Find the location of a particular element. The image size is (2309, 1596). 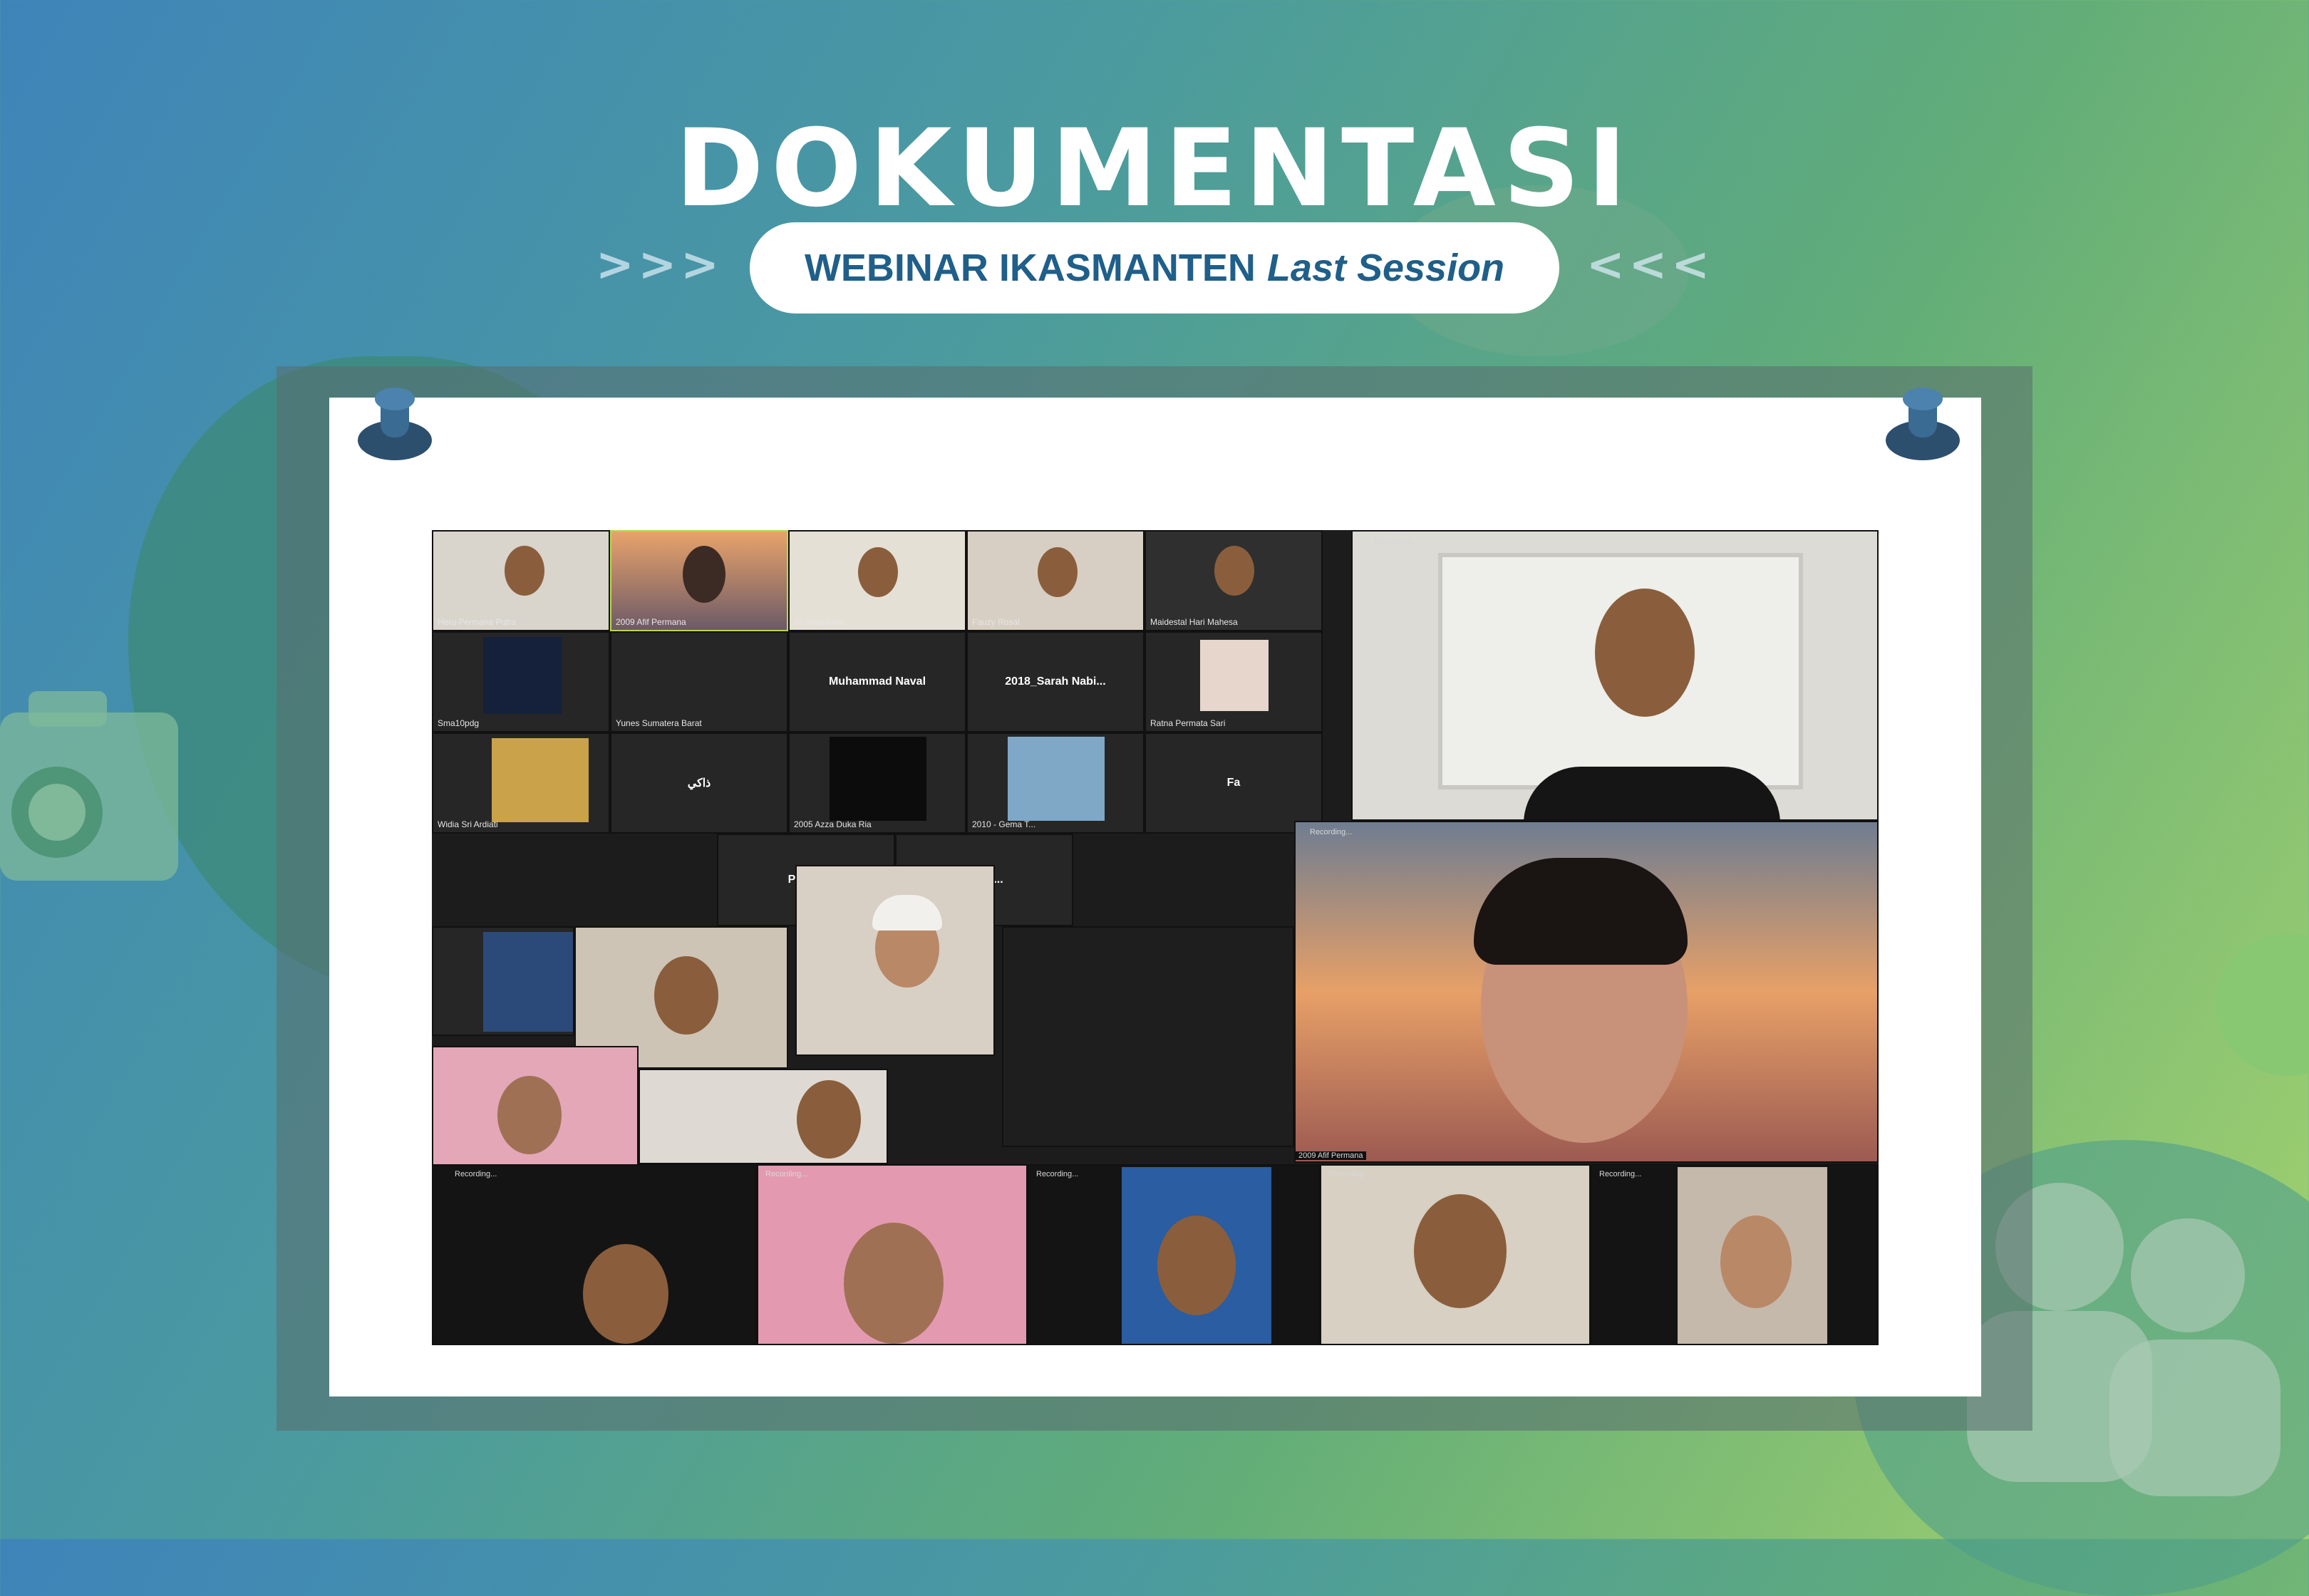

participant-tile: Muhammad Naval is located at coordinates (877, 681).